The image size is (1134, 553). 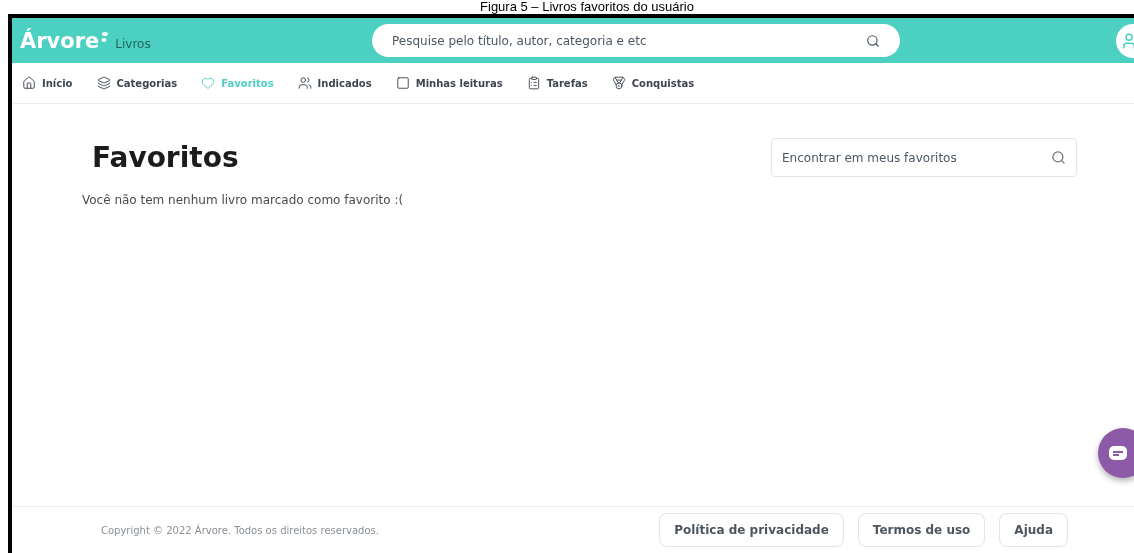 What do you see at coordinates (751, 530) in the screenshot?
I see `footer-link-button: Política de privacidade` at bounding box center [751, 530].